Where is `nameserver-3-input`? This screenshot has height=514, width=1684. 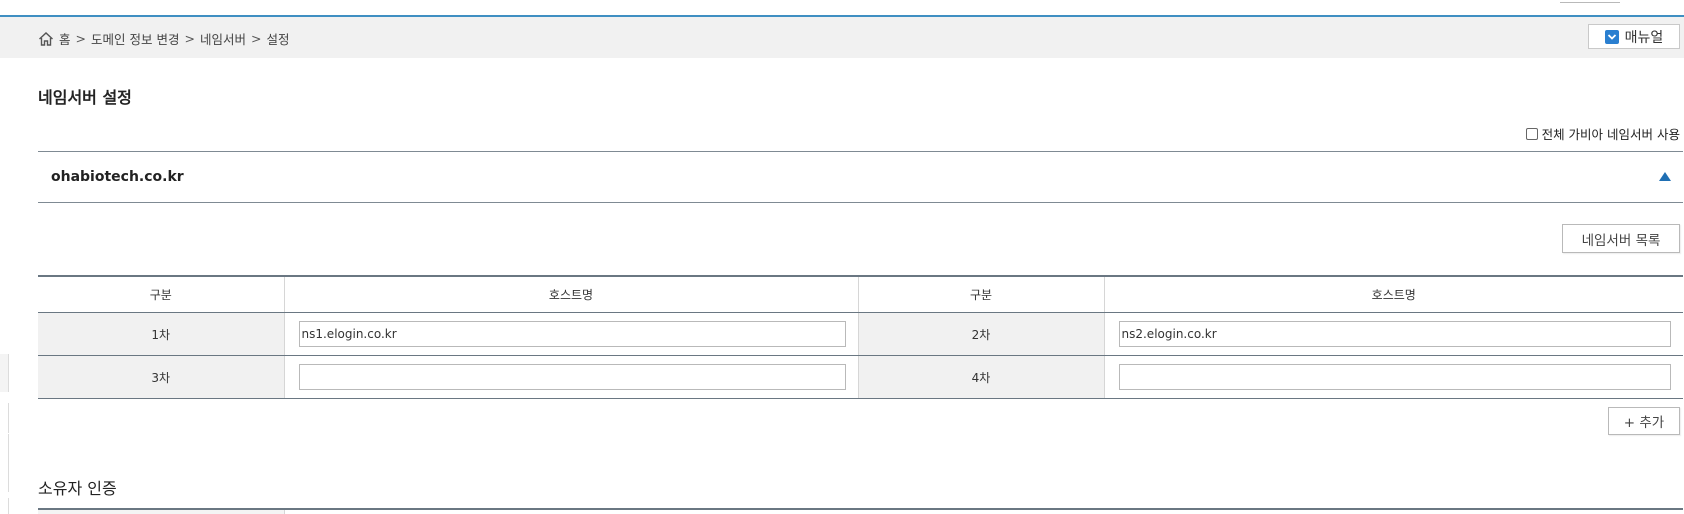
nameserver-3-input is located at coordinates (572, 377).